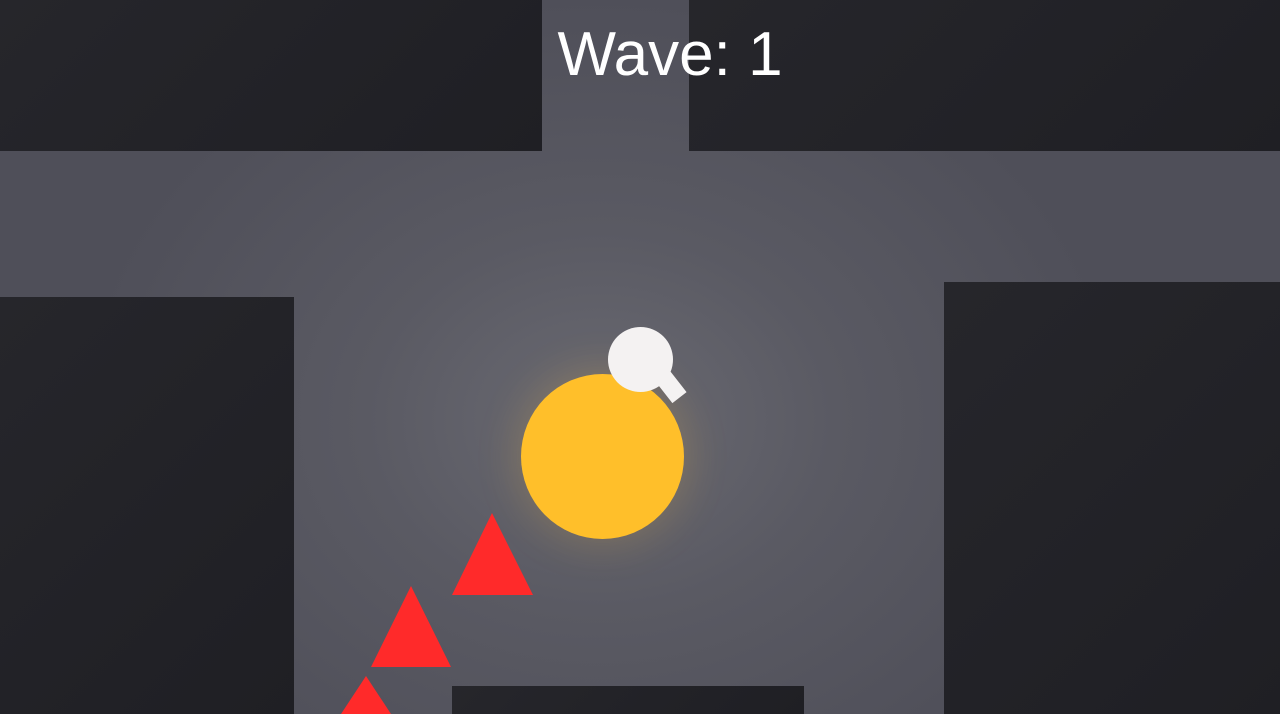  I want to click on gun-turret, so click(640, 359).